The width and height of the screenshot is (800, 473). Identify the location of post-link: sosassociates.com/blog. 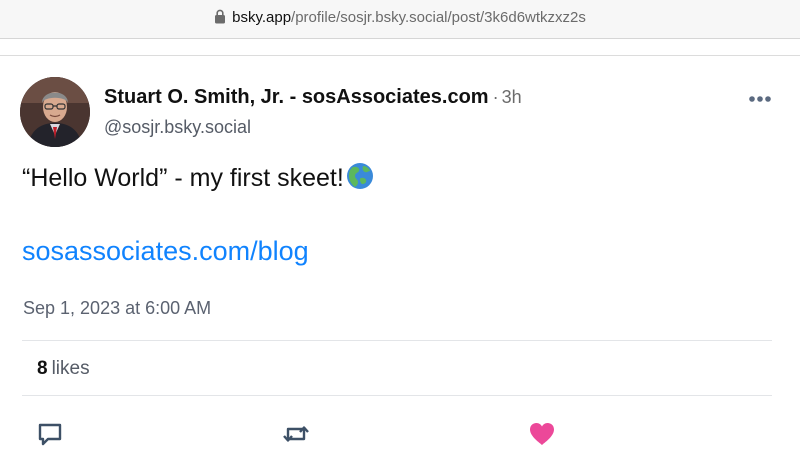
(165, 251).